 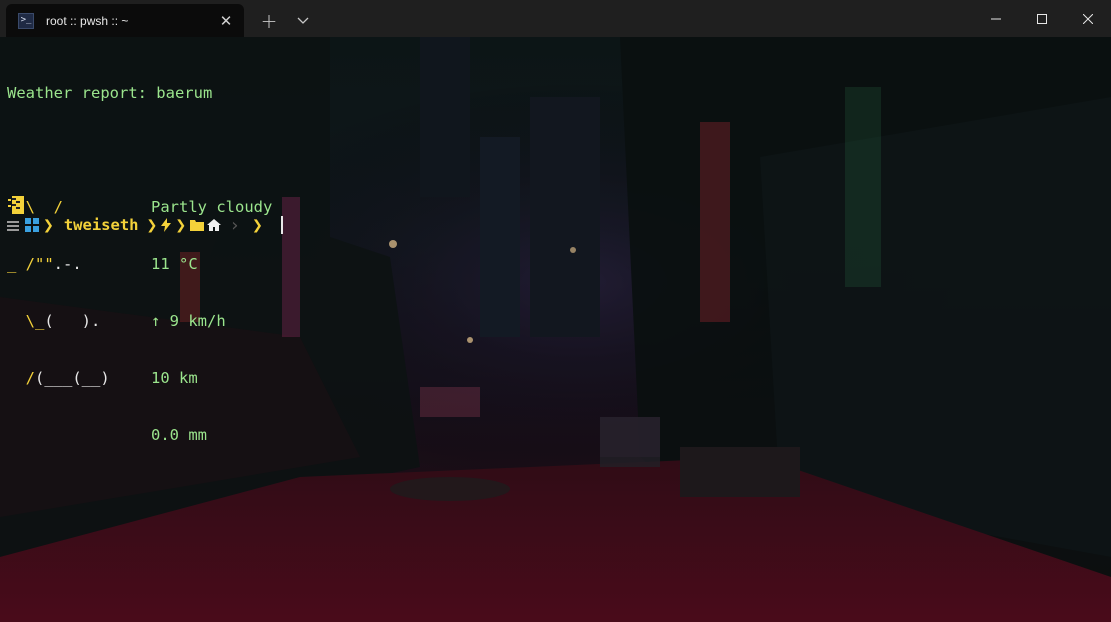 I want to click on close-icon, so click(x=1088, y=18).